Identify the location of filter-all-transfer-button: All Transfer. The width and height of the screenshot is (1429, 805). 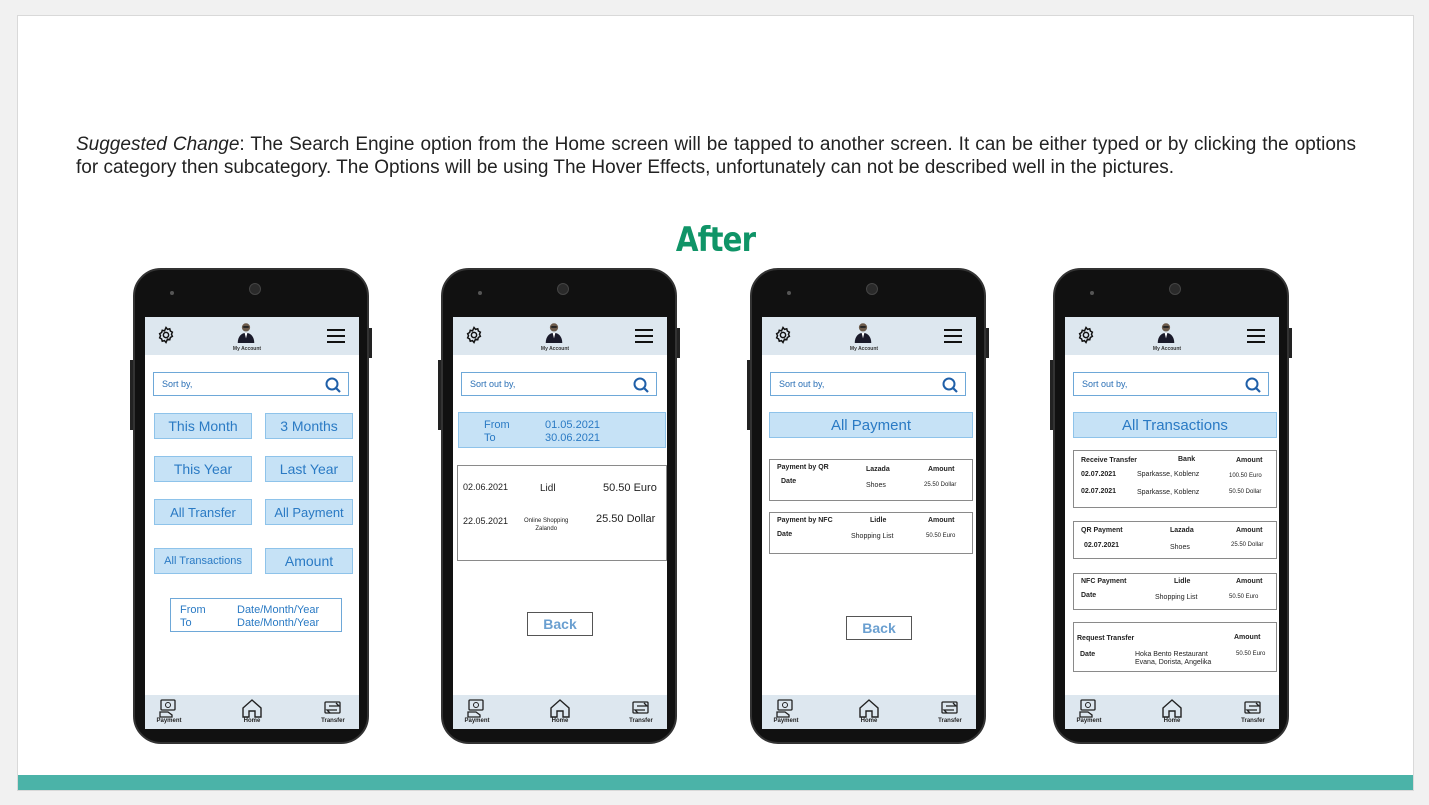
(203, 512).